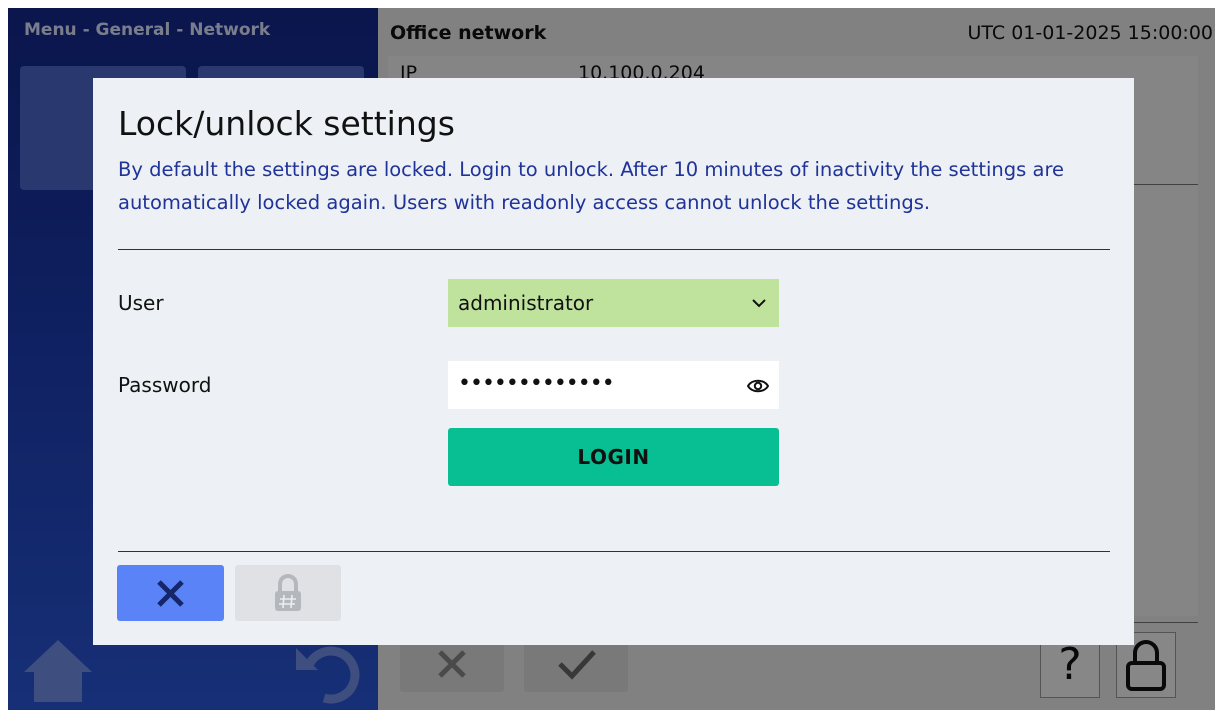 This screenshot has width=1215, height=710. Describe the element at coordinates (526, 303) in the screenshot. I see `user-select-value: administrator` at that location.